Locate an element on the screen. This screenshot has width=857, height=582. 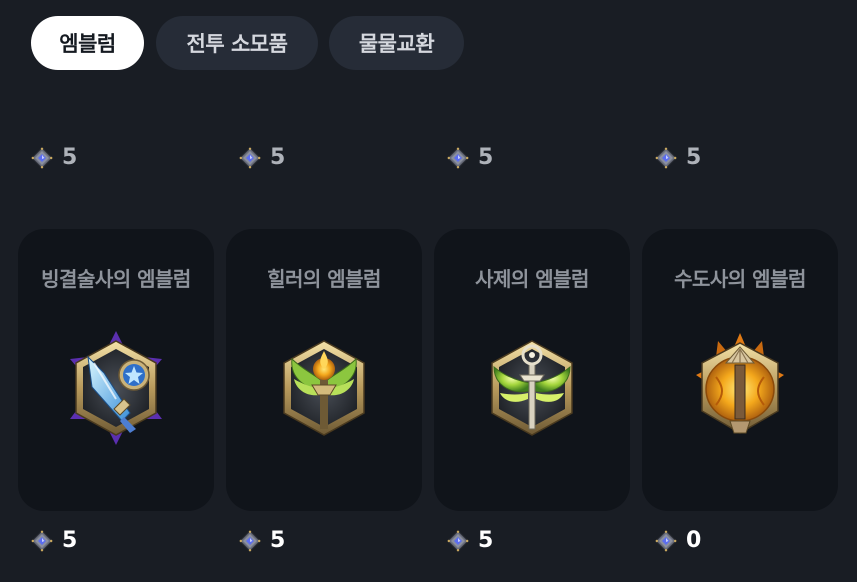
priest-emblem-icon is located at coordinates (532, 388).